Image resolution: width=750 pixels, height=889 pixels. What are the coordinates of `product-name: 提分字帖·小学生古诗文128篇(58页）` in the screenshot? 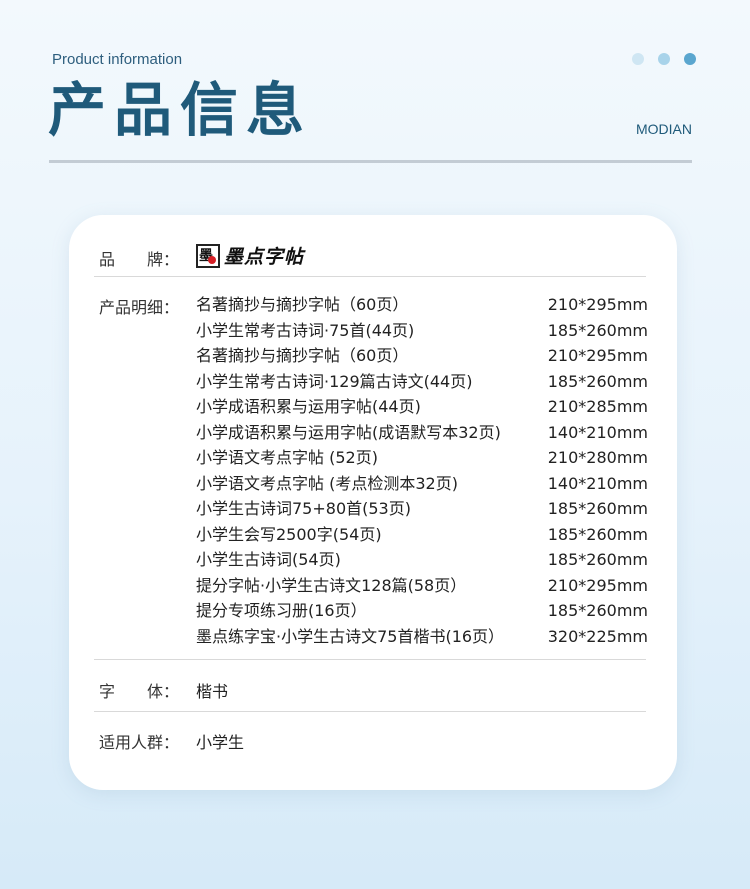 It's located at (331, 585).